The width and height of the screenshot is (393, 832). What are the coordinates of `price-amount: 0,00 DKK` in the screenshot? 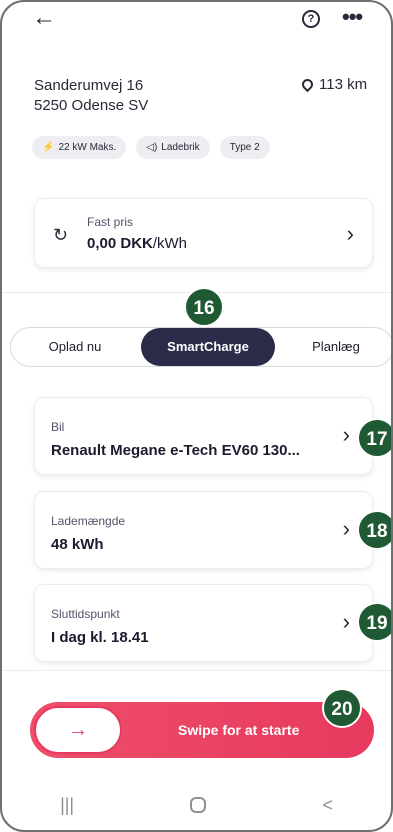 It's located at (120, 243).